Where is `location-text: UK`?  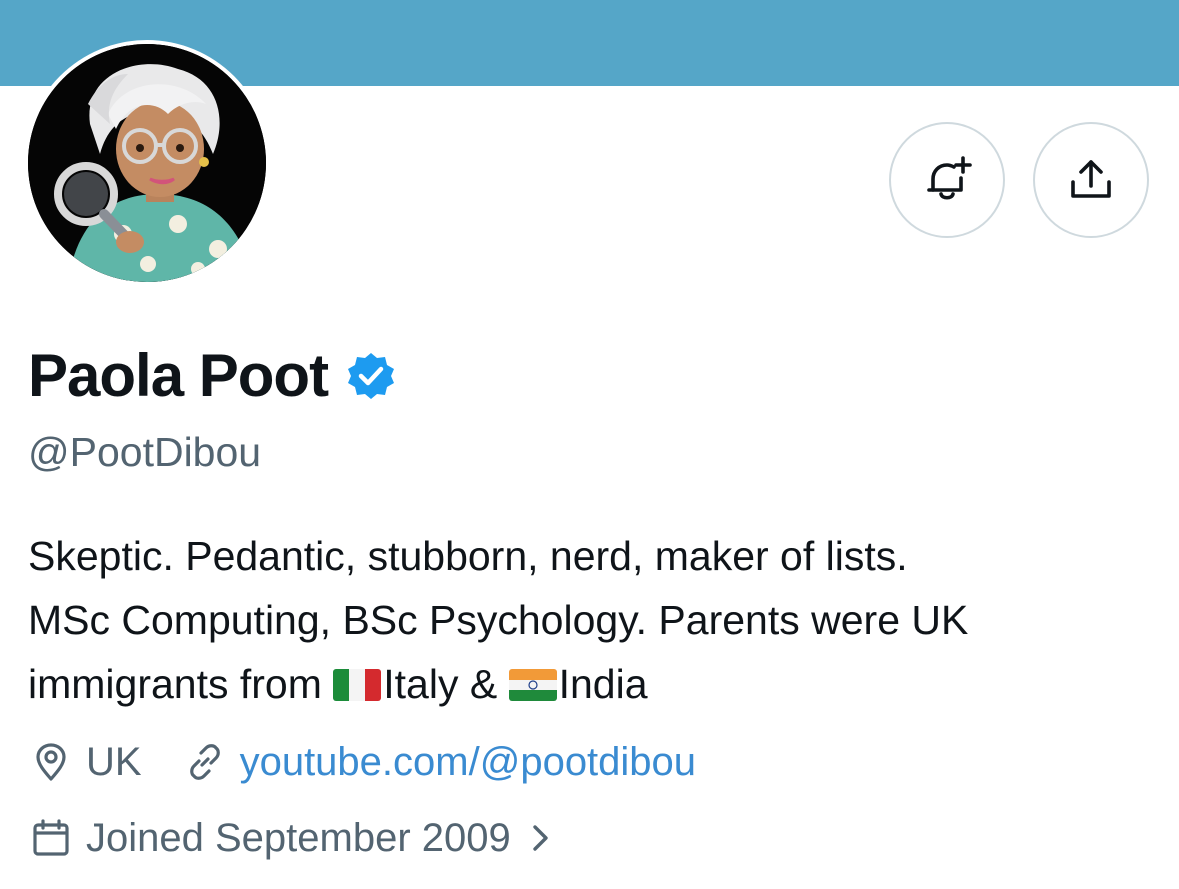 location-text: UK is located at coordinates (114, 762).